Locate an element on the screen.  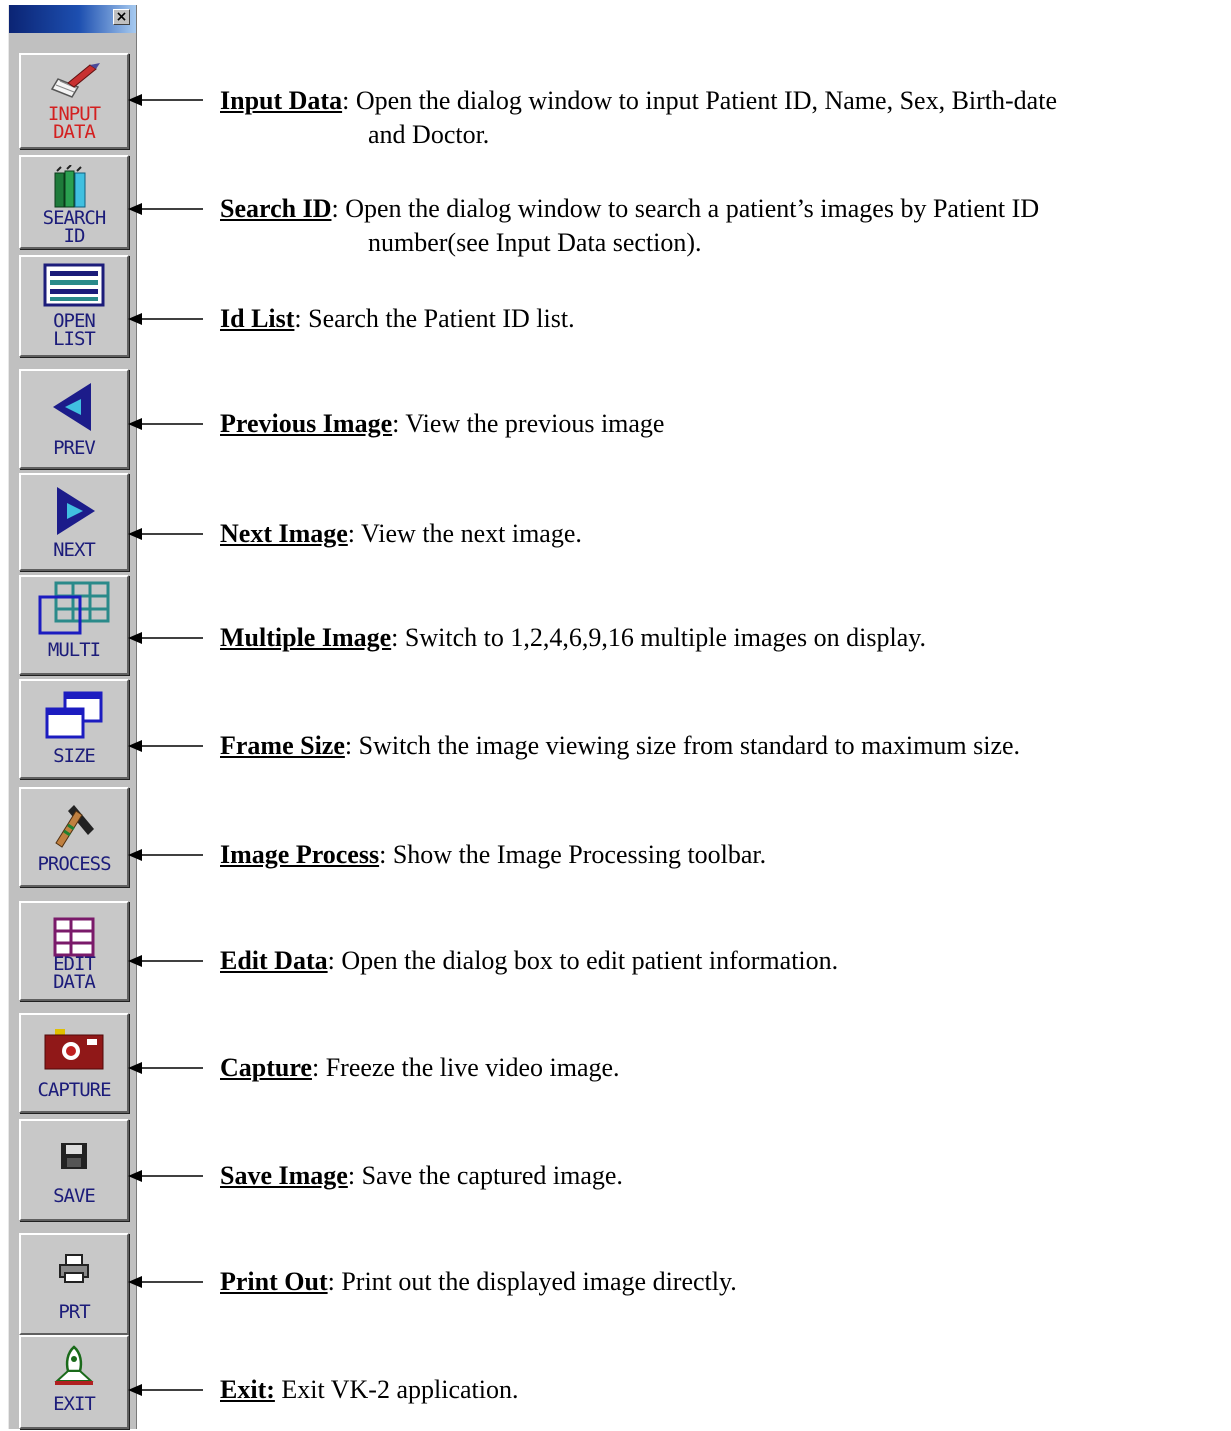
toolbar-title-bar: × is located at coordinates (72, 19).